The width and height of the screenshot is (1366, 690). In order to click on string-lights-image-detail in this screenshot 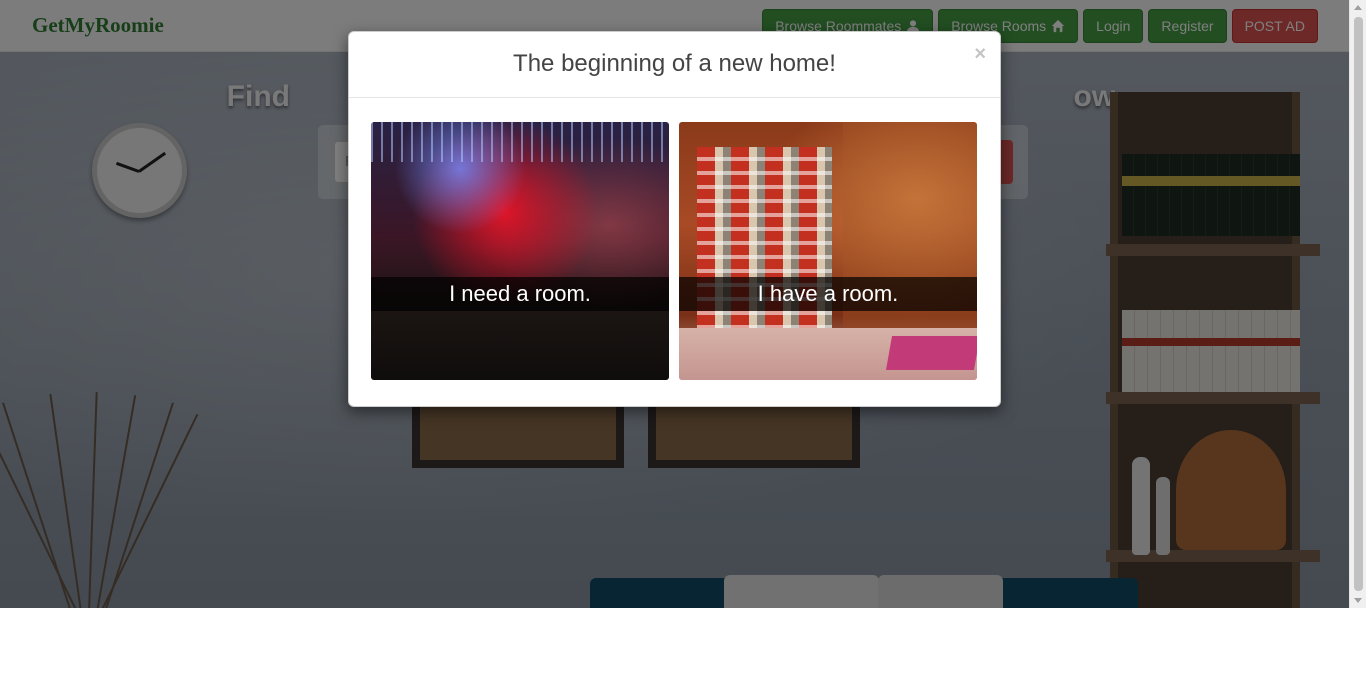, I will do `click(520, 142)`.